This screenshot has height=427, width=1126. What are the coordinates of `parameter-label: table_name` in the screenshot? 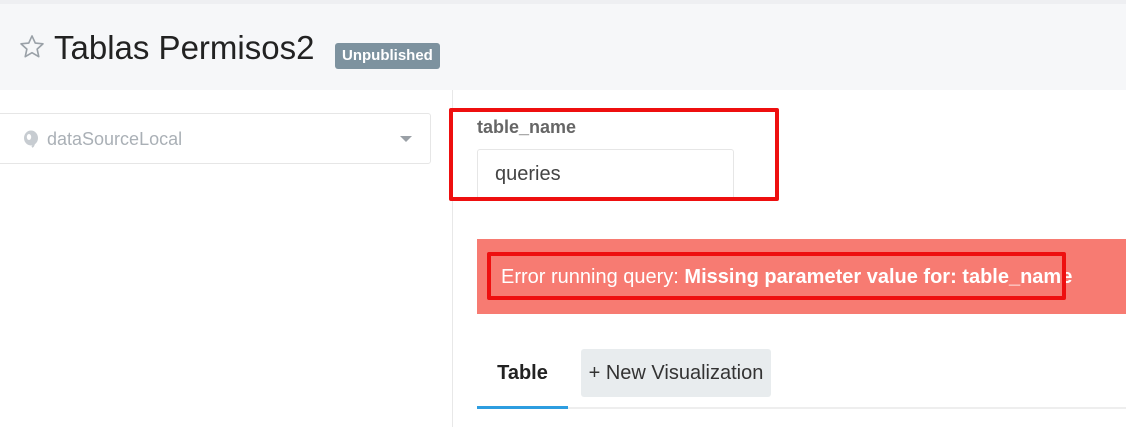 It's located at (527, 127).